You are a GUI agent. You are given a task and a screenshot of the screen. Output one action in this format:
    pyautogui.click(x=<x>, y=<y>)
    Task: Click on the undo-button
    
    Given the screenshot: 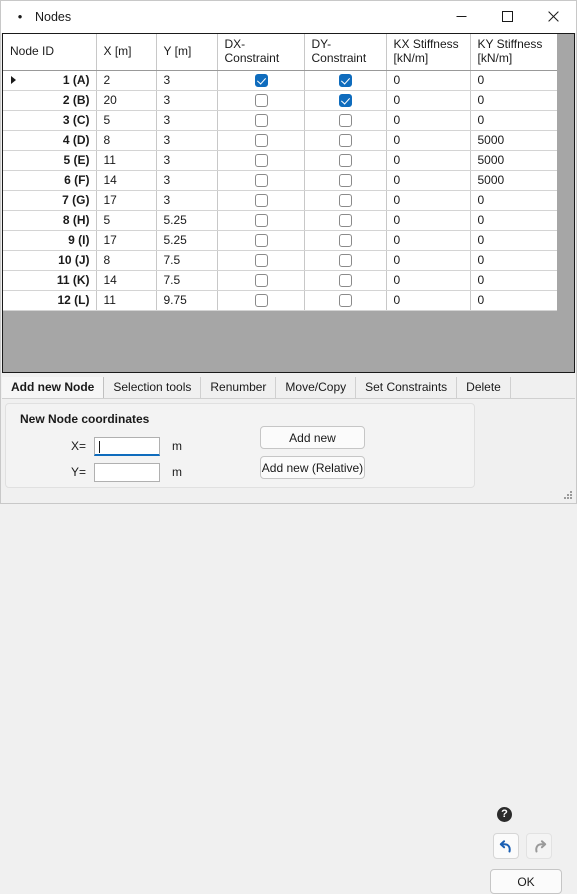 What is the action you would take?
    pyautogui.click(x=506, y=846)
    